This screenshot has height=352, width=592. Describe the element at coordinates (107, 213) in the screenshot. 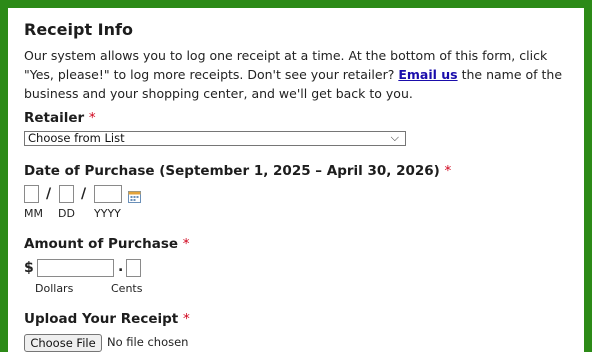

I see `year-hint: YYYY` at that location.